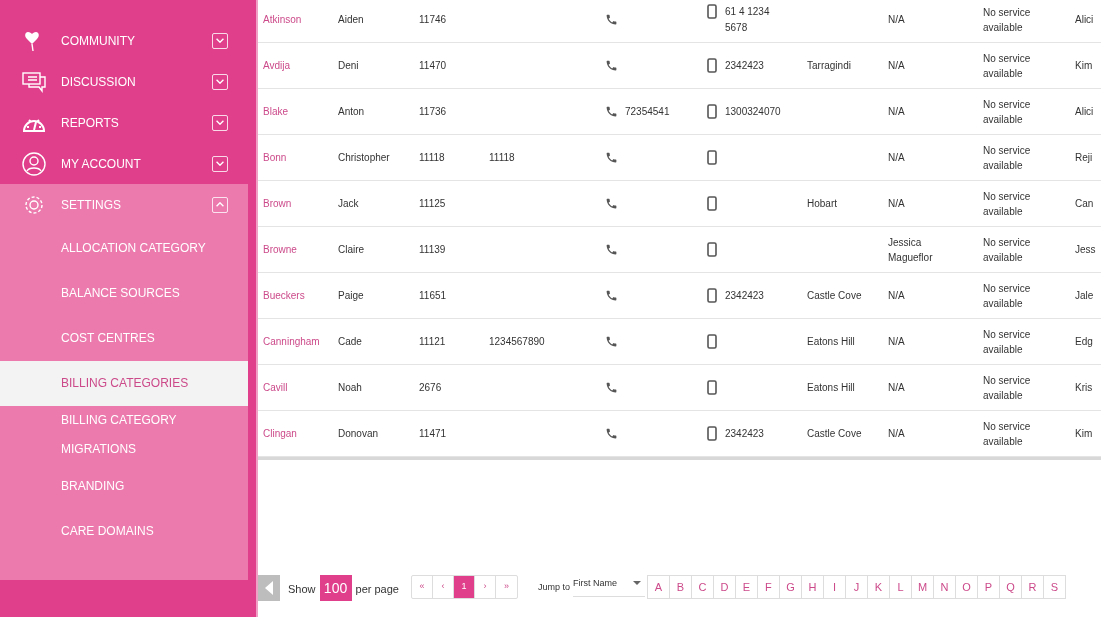 This screenshot has height=617, width=1101. What do you see at coordinates (124, 531) in the screenshot?
I see `submenu-item: CARE DOMAINS` at bounding box center [124, 531].